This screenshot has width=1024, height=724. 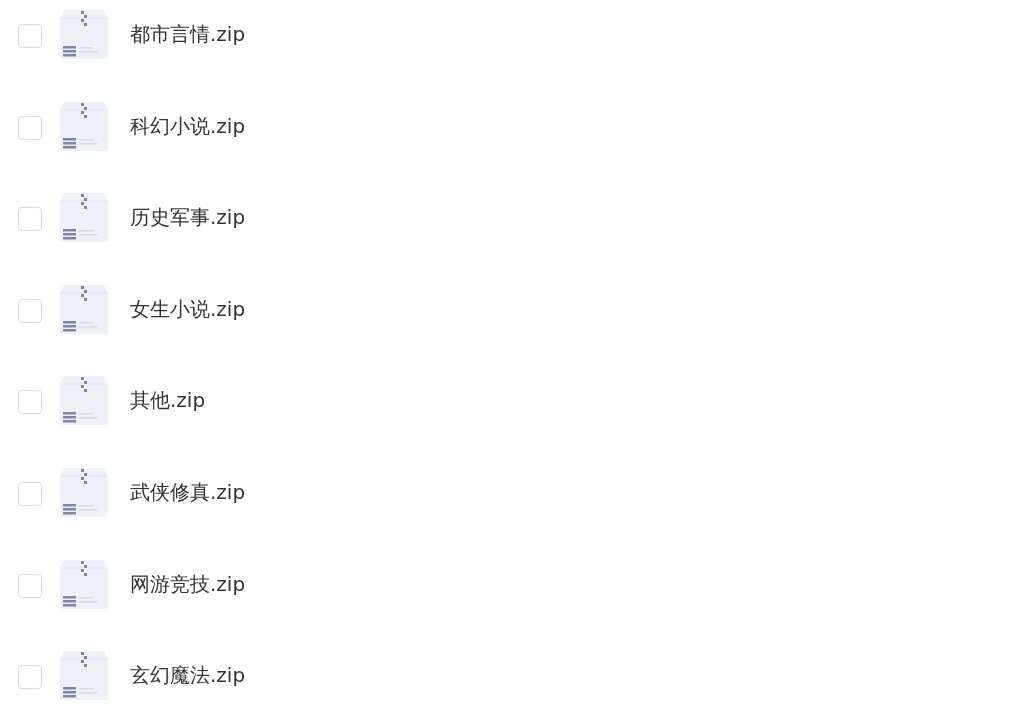 I want to click on file-name: 科幻小说.zip, so click(x=188, y=125).